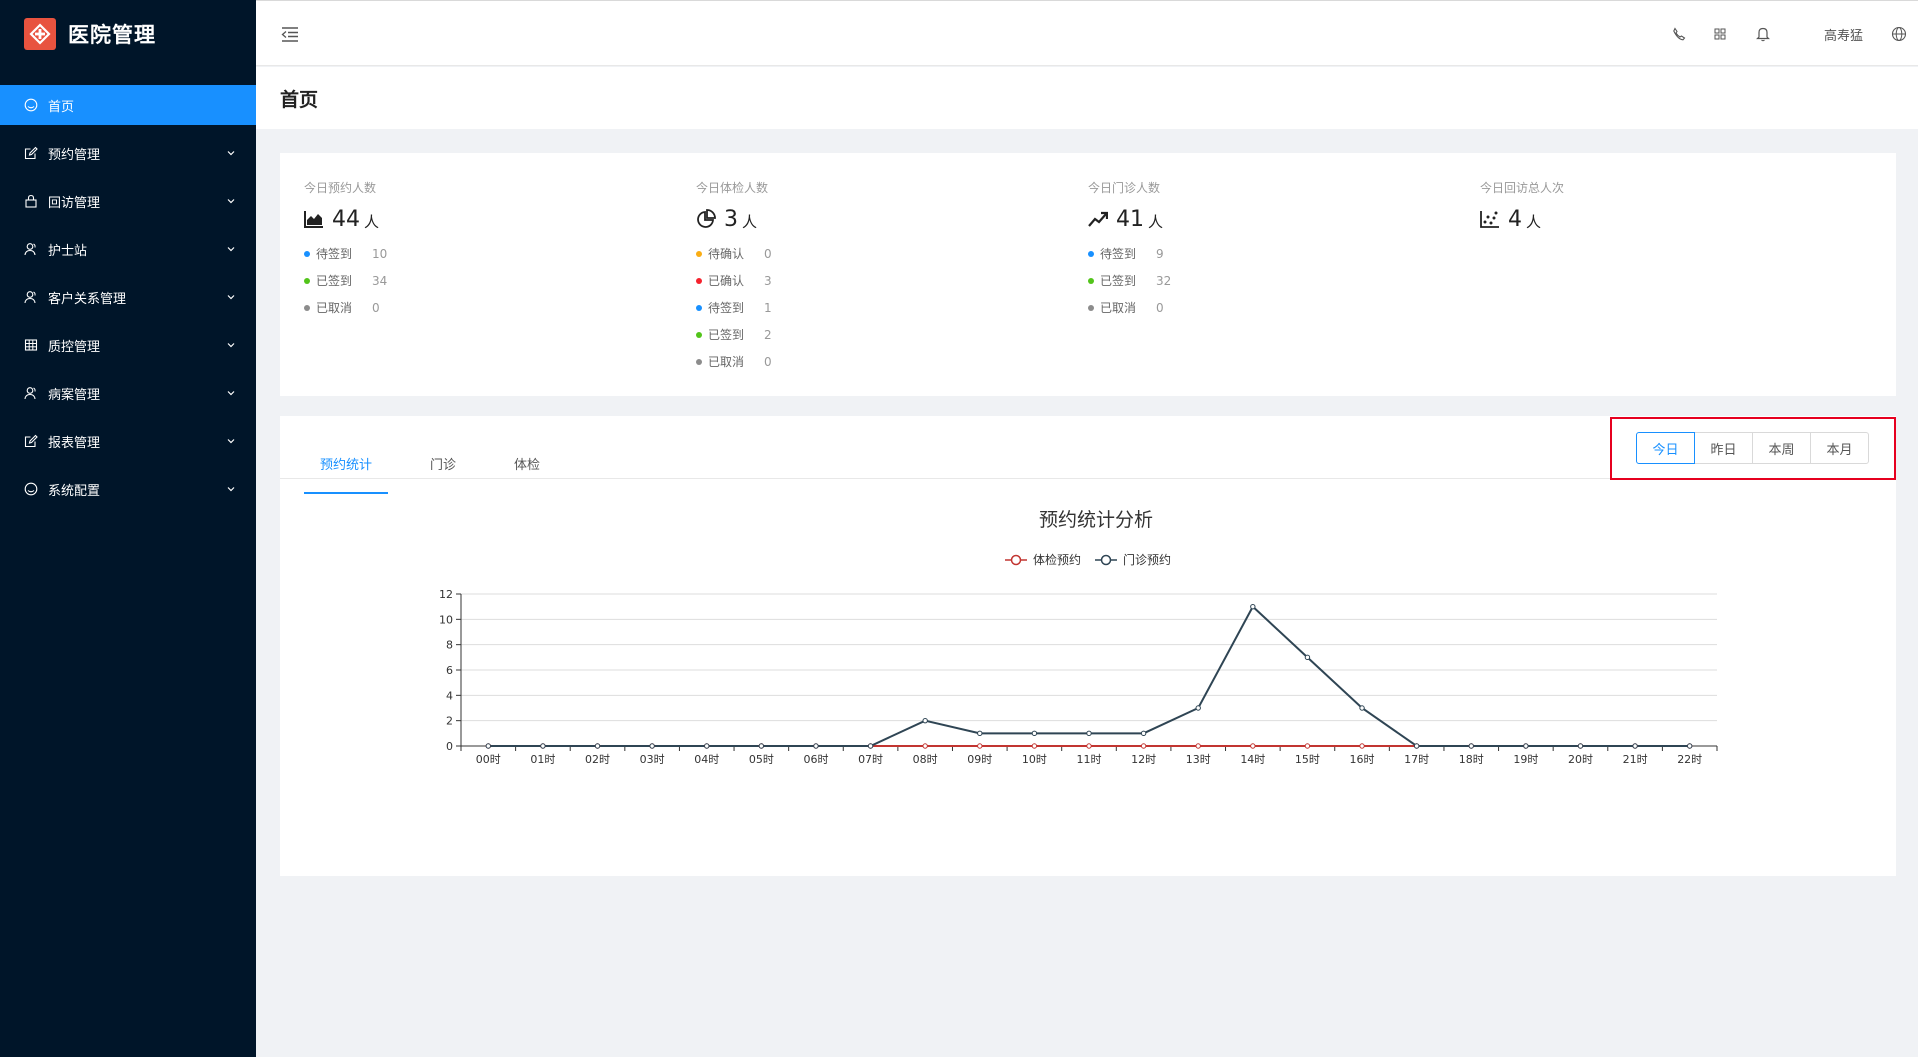 The image size is (1918, 1057). I want to click on stat-row: 待确认 0, so click(886, 253).